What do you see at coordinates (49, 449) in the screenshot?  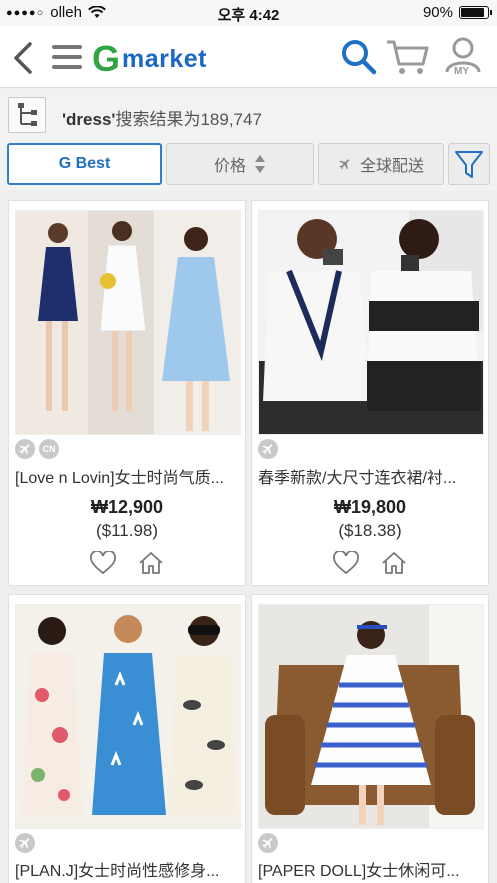 I see `cn-badge: CN` at bounding box center [49, 449].